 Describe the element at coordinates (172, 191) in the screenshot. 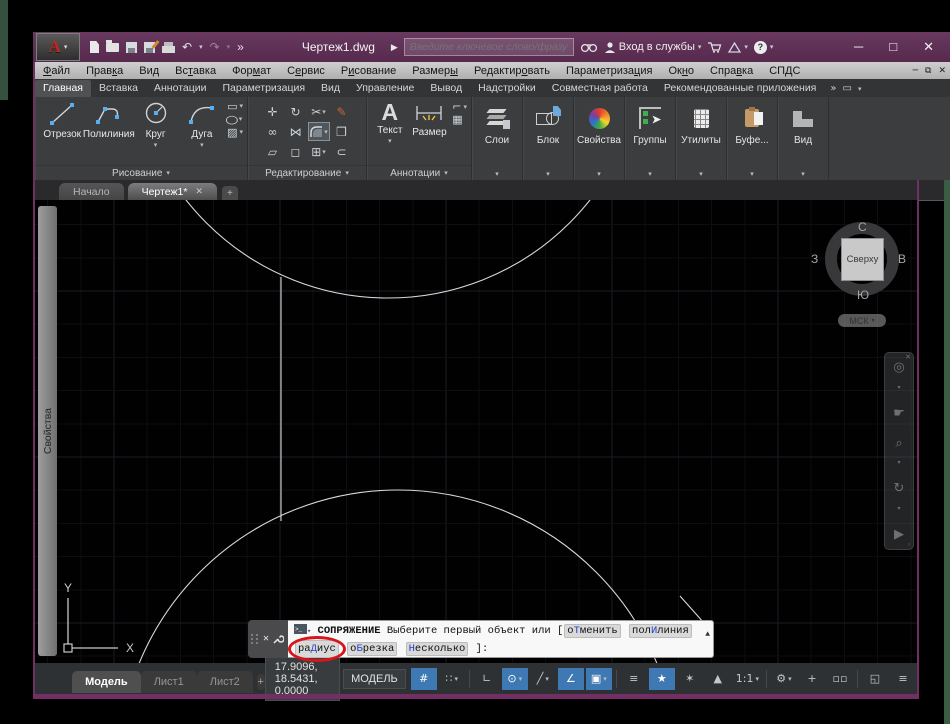

I see `tab-drawing1: Чертеж1* ✕` at that location.